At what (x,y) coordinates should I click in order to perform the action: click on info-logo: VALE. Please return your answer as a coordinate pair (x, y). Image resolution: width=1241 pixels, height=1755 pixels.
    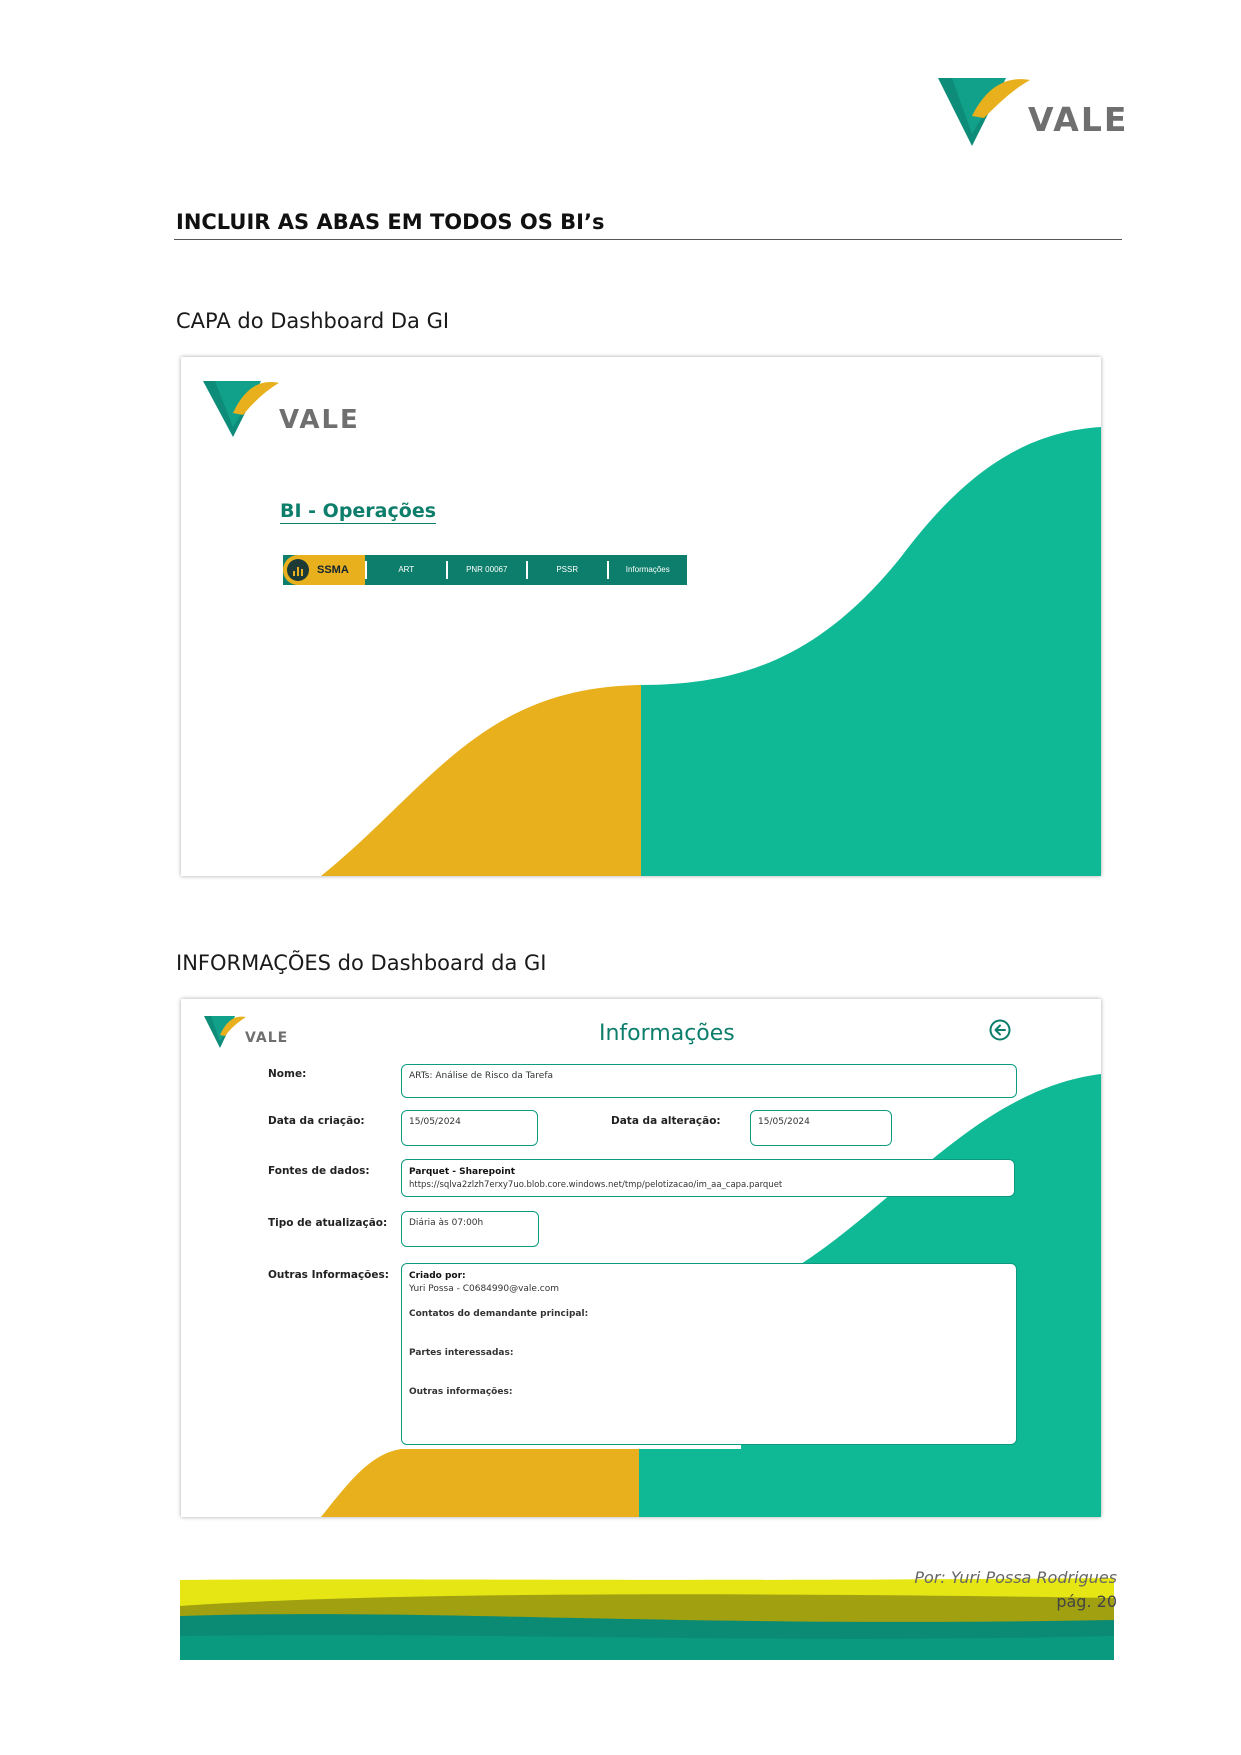
    Looking at the image, I should click on (253, 1032).